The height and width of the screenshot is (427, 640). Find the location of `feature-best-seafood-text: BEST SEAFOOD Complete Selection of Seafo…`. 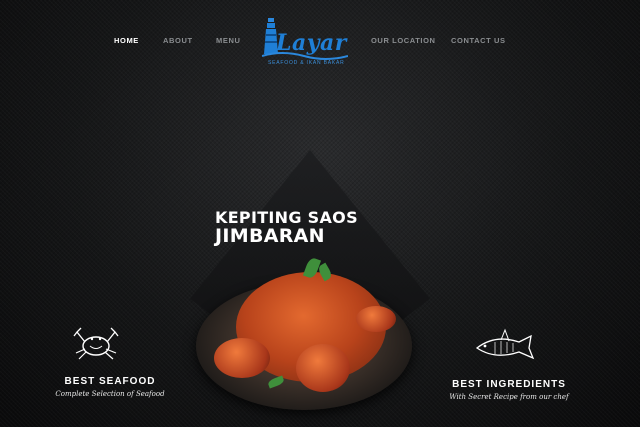

feature-best-seafood-text: BEST SEAFOOD Complete Selection of Seafo… is located at coordinates (110, 387).